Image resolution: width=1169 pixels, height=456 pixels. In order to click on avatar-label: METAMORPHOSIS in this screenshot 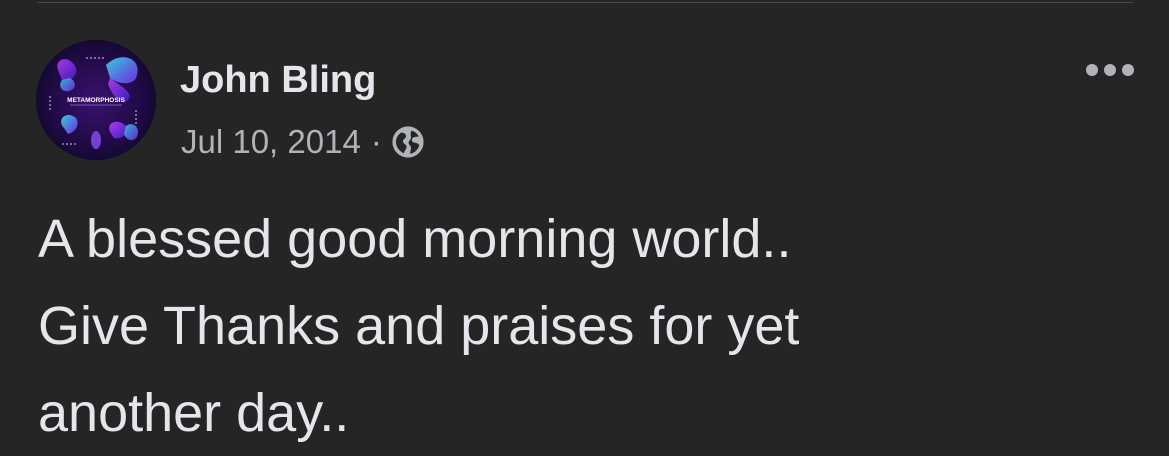, I will do `click(96, 100)`.